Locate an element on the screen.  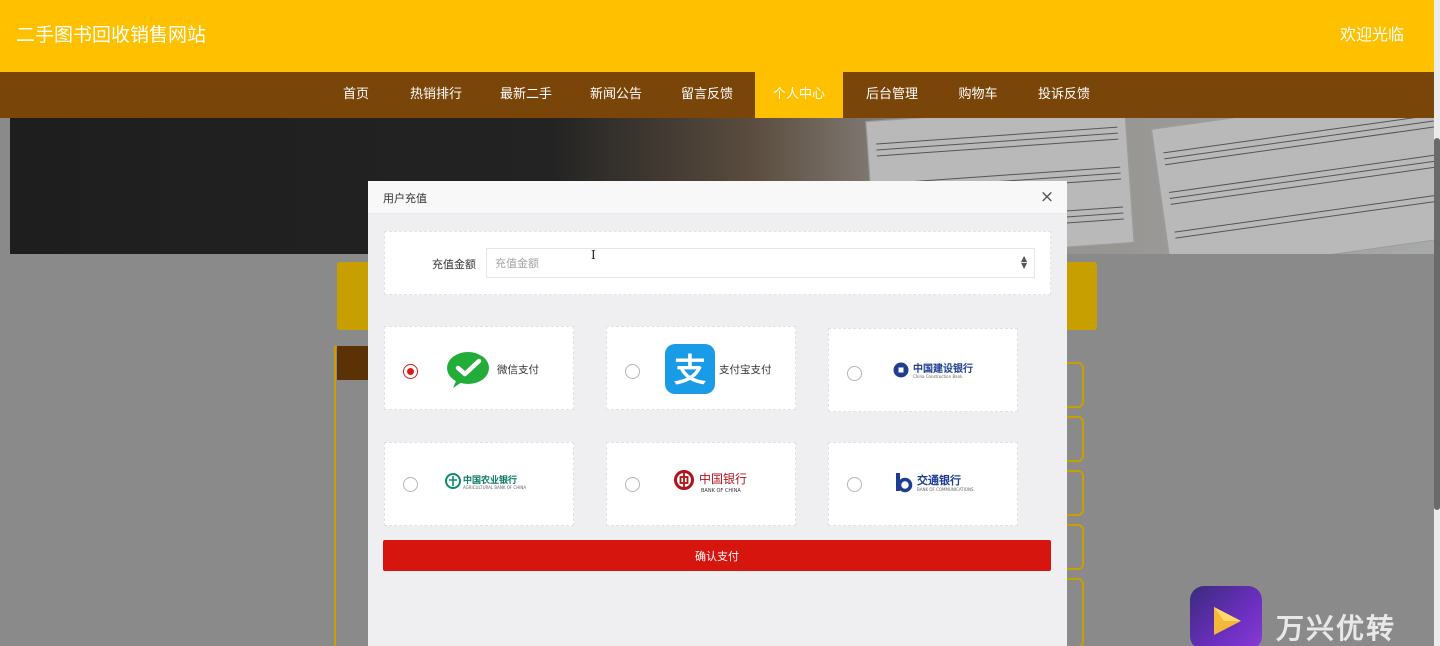
nav-news: 新闻公告 is located at coordinates (616, 95).